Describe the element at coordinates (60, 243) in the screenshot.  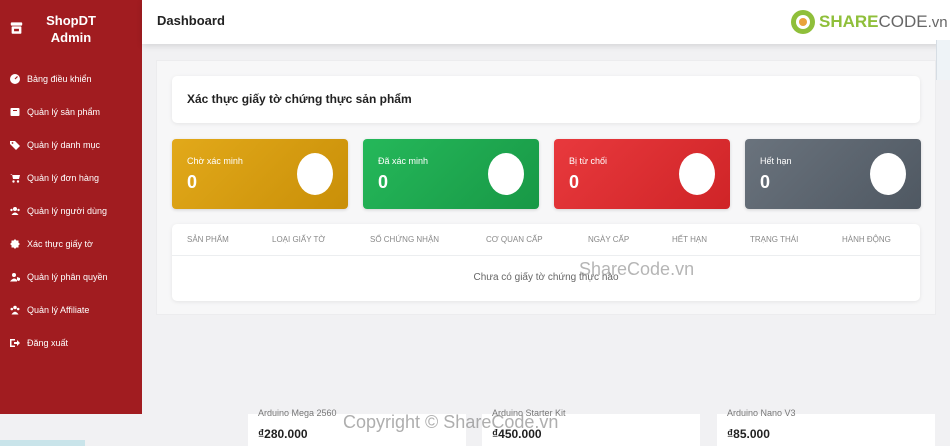
I see `sidebar-item-label: Xác thực giấy tờ` at that location.